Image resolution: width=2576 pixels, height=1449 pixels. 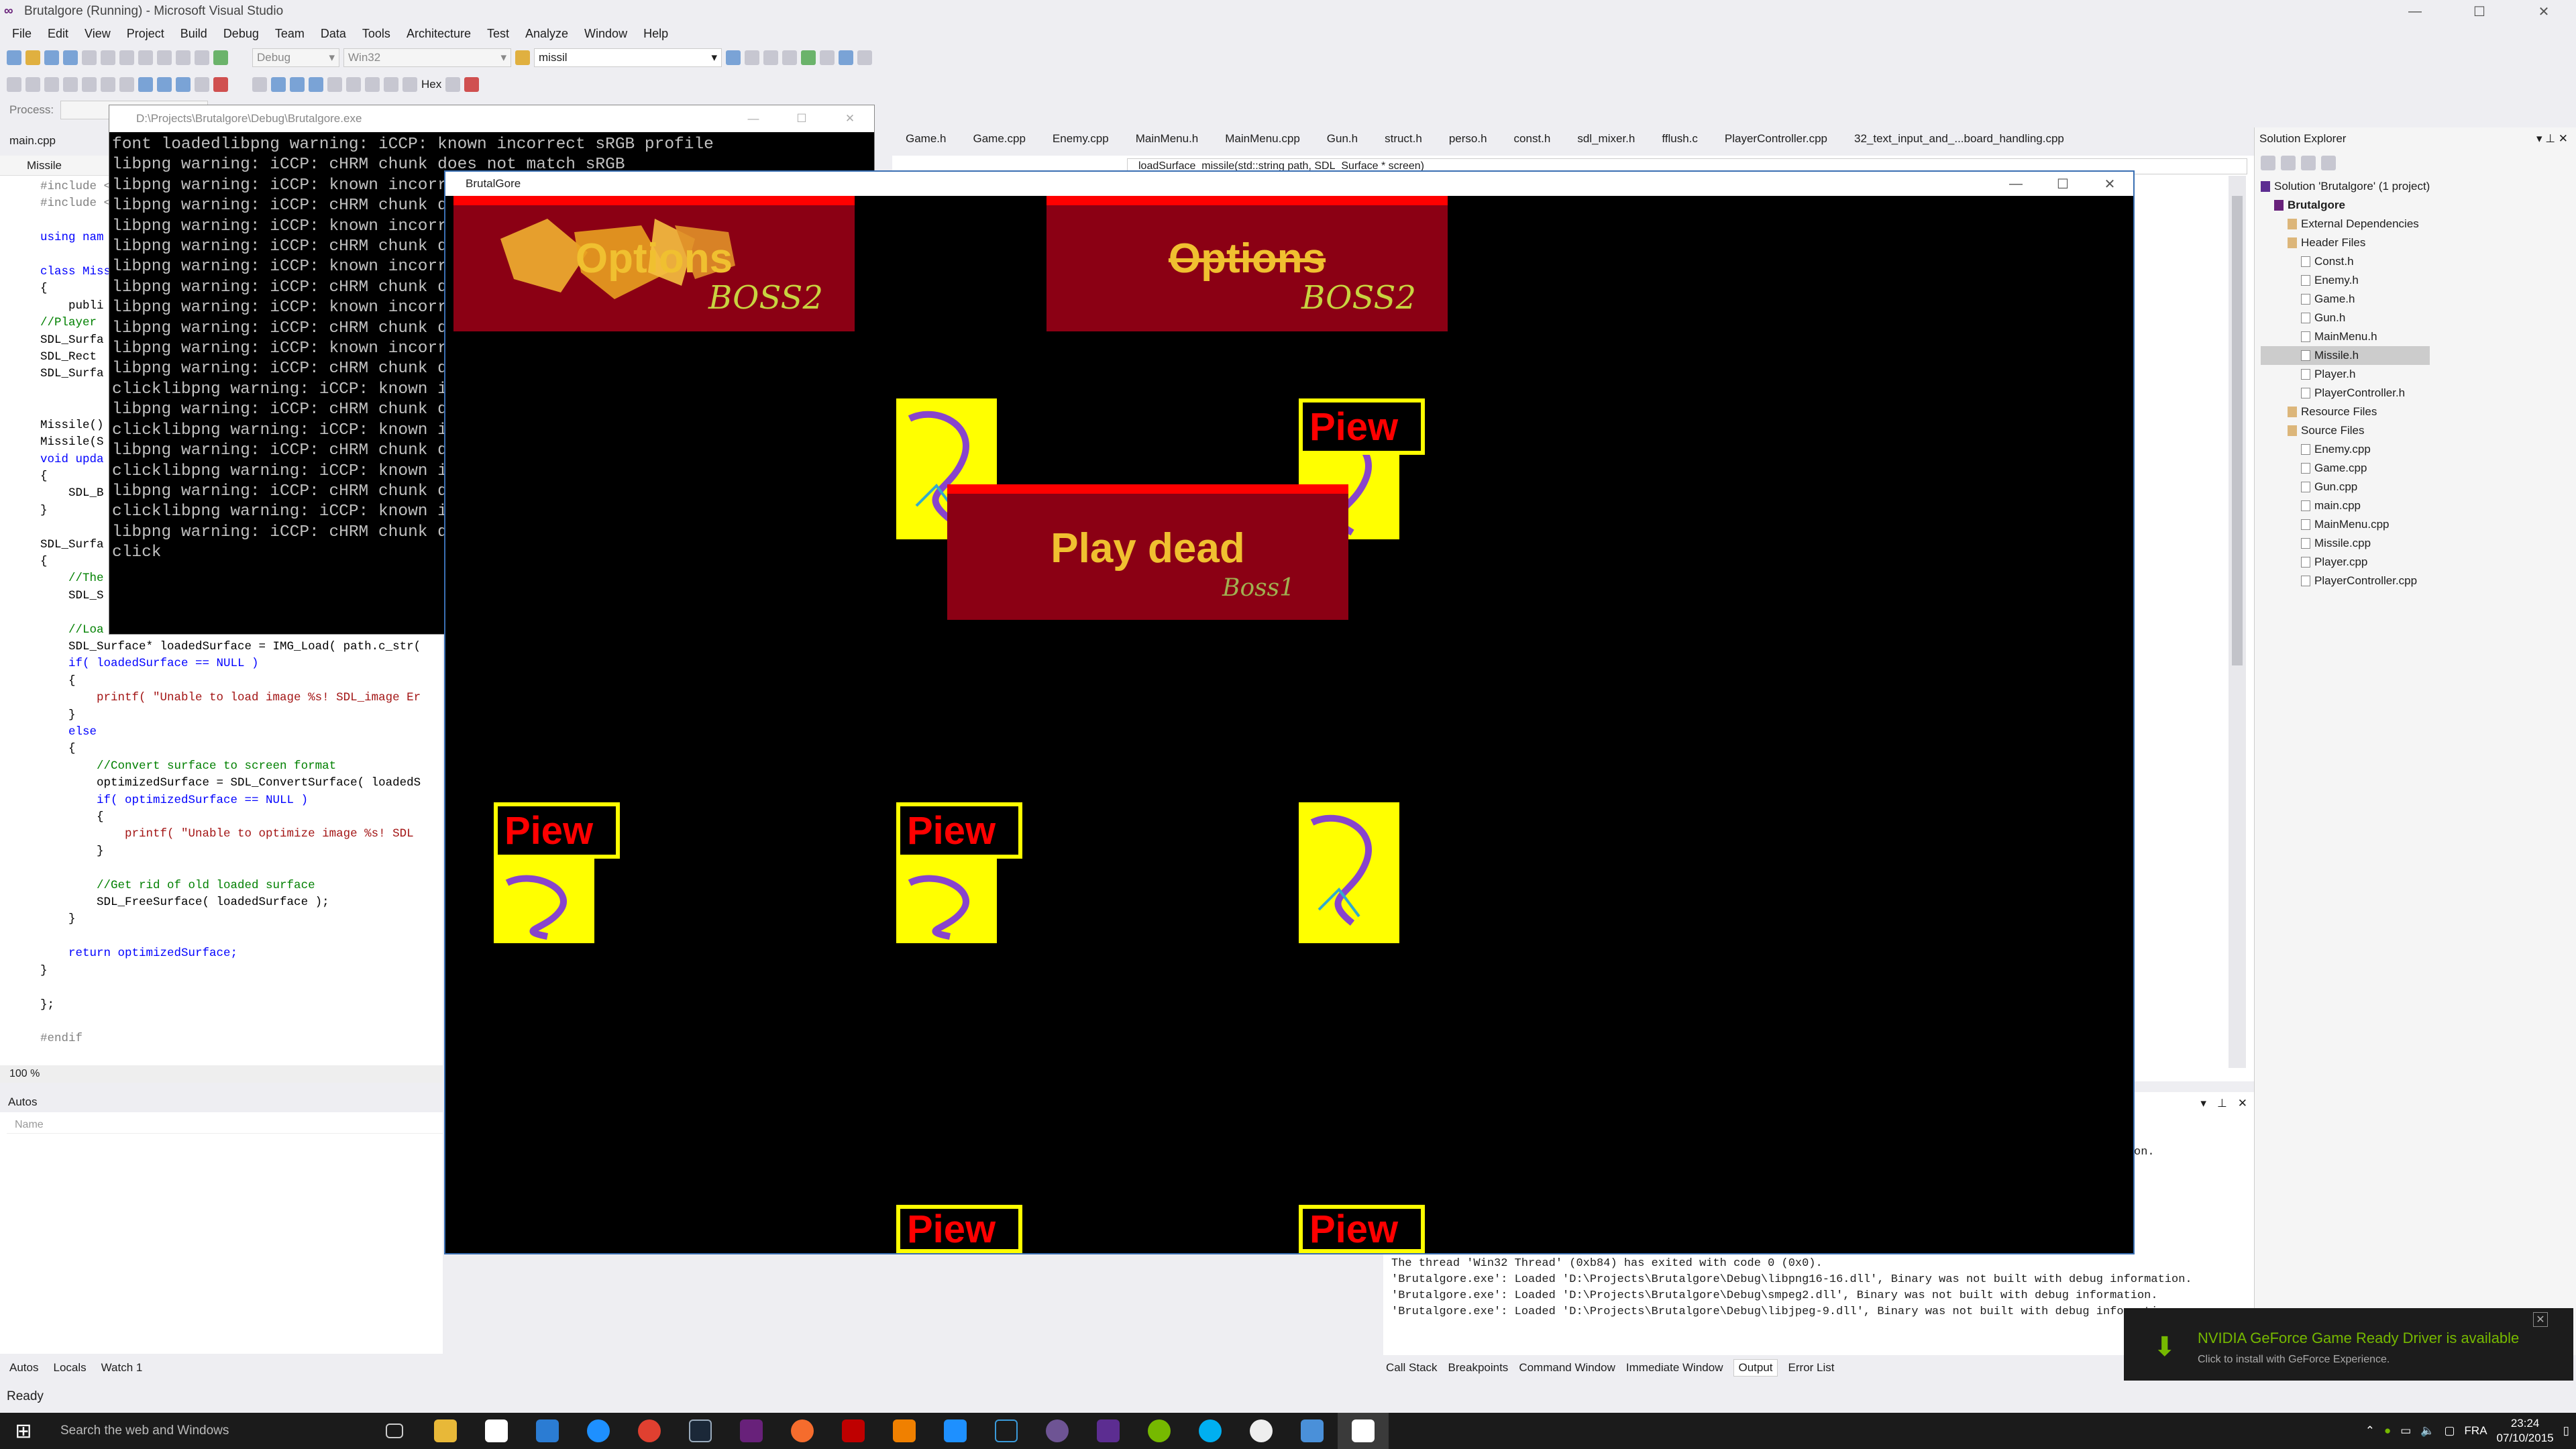 I want to click on tree-item: Source Files, so click(x=2345, y=430).